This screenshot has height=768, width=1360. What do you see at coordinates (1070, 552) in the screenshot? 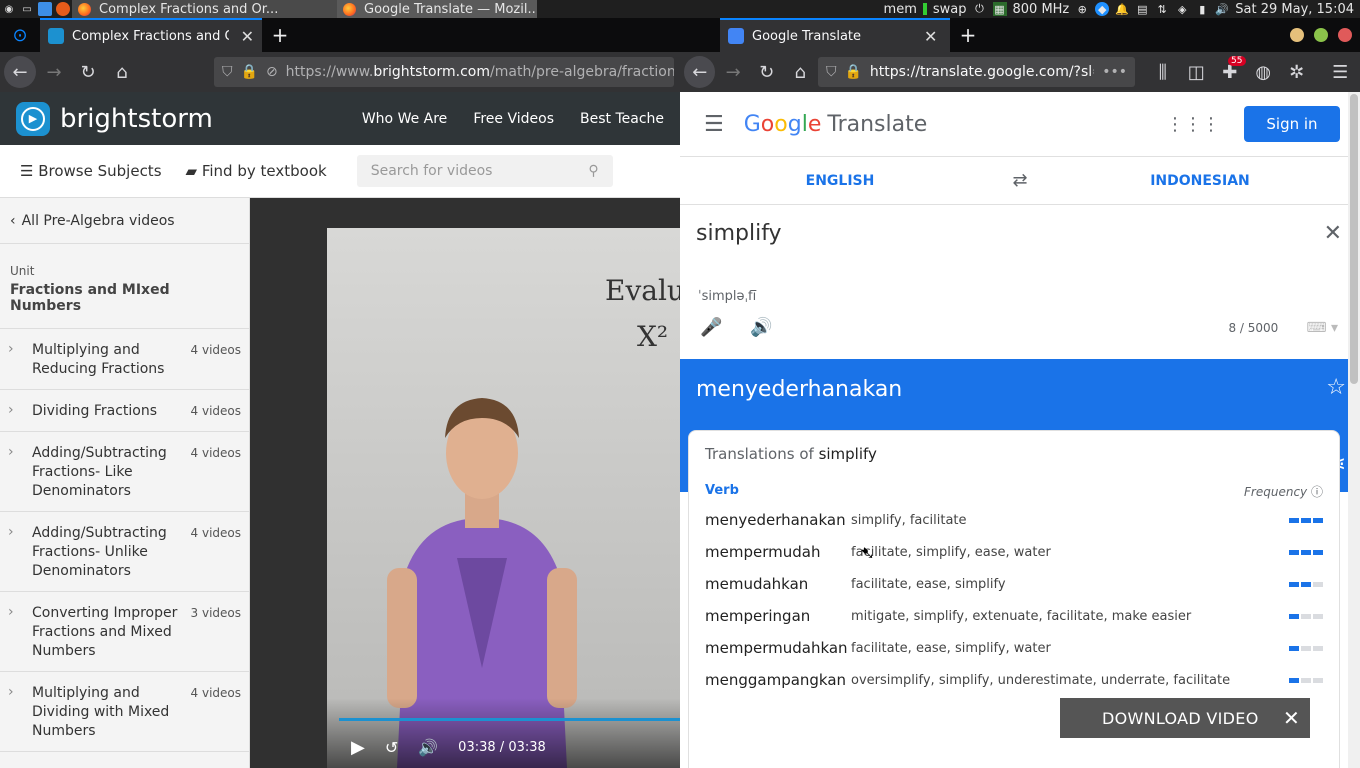
I see `translation-synonyms: facilitate, simplify, ease, water` at bounding box center [1070, 552].